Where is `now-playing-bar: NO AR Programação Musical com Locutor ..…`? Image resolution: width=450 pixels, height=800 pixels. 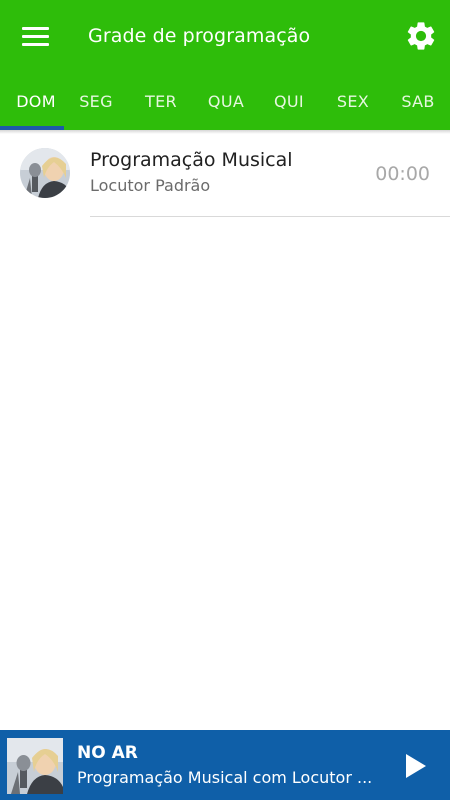
now-playing-bar: NO AR Programação Musical com Locutor ..… is located at coordinates (225, 765).